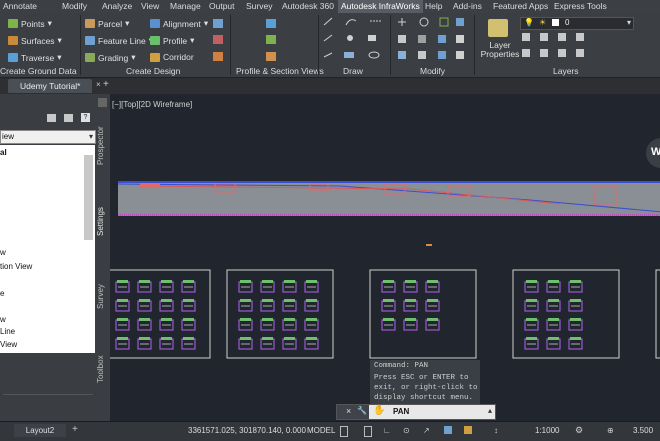  Describe the element at coordinates (30, 23) in the screenshot. I see `points-button: Points ▾` at that location.